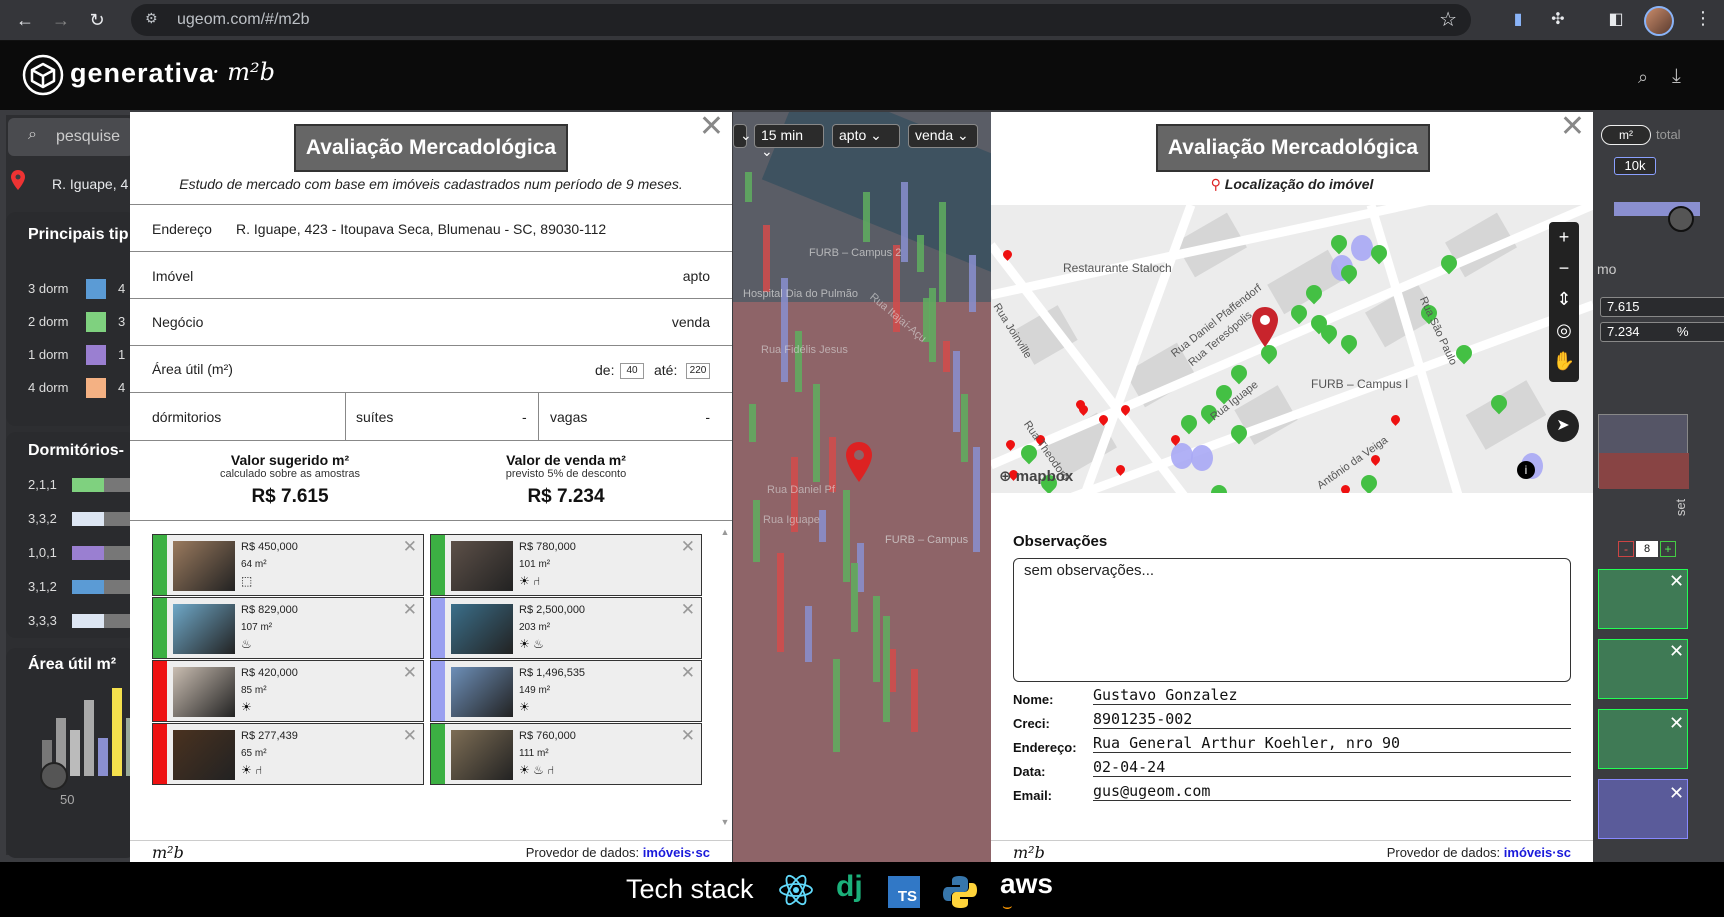  Describe the element at coordinates (568, 417) in the screenshot. I see `vagas-label: vagas` at that location.